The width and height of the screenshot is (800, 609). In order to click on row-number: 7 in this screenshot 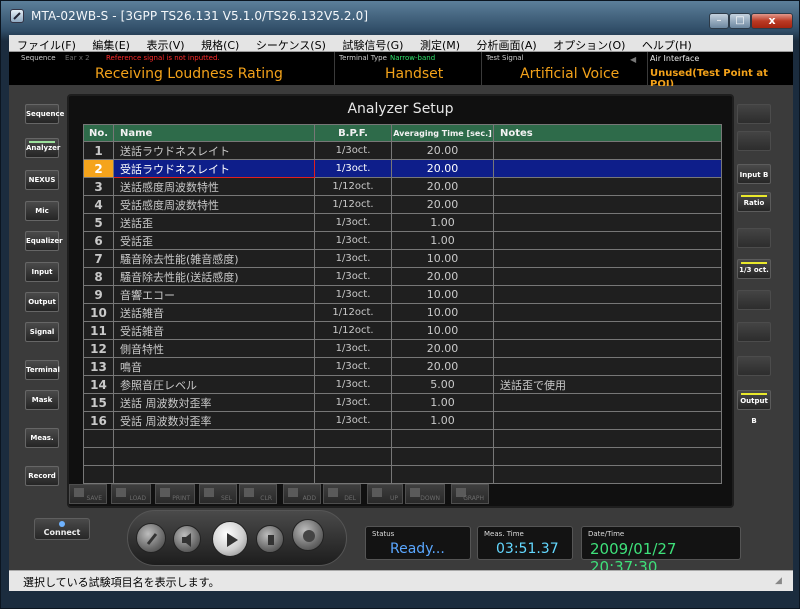, I will do `click(98, 258)`.